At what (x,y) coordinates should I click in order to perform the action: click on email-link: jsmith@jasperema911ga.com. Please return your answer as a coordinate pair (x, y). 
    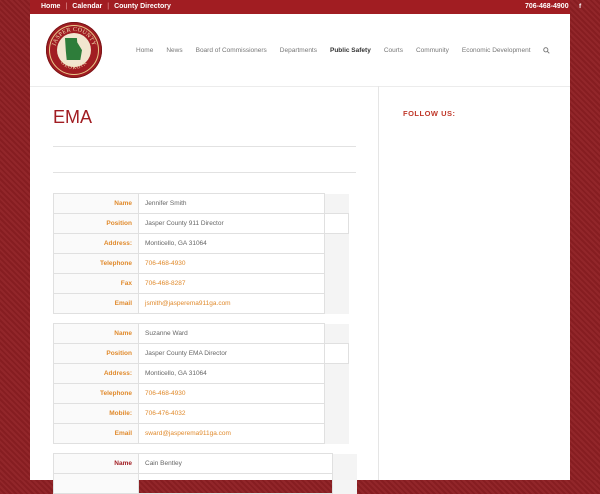
    Looking at the image, I should click on (231, 303).